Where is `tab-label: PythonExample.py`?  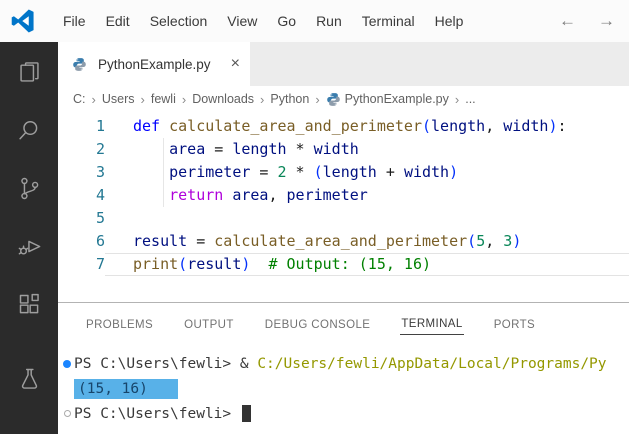
tab-label: PythonExample.py is located at coordinates (154, 64).